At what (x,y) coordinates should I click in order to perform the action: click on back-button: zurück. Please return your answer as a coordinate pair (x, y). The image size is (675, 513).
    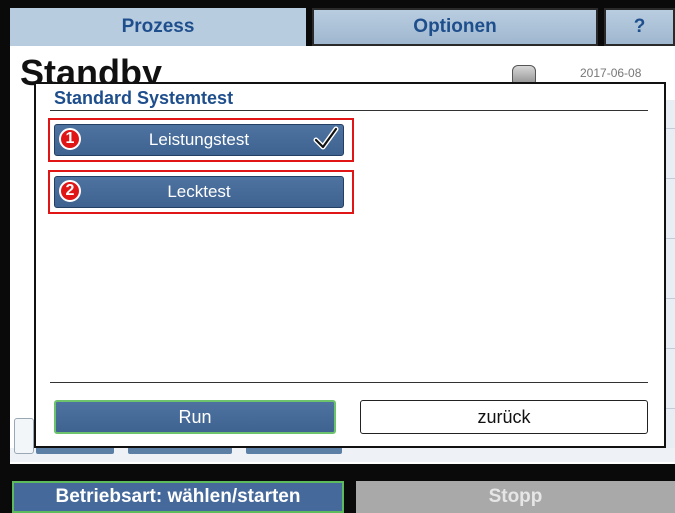
    Looking at the image, I should click on (504, 417).